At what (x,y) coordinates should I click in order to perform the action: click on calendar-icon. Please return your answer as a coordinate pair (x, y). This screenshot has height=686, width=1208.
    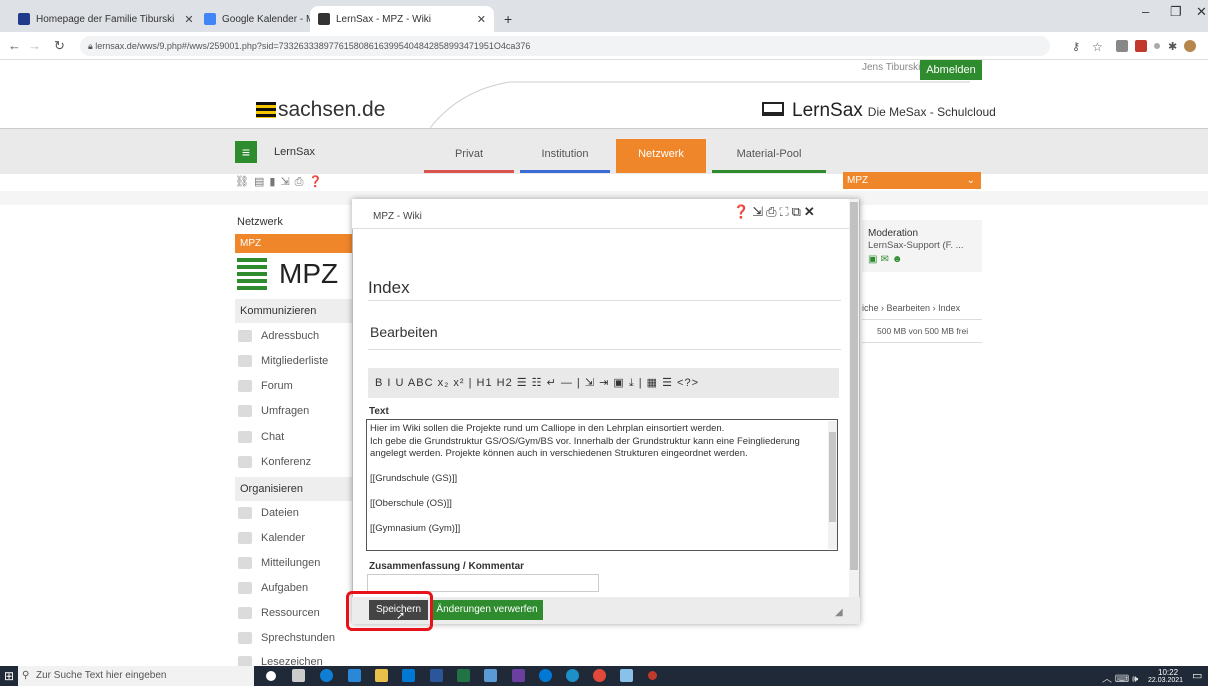
    Looking at the image, I should click on (245, 538).